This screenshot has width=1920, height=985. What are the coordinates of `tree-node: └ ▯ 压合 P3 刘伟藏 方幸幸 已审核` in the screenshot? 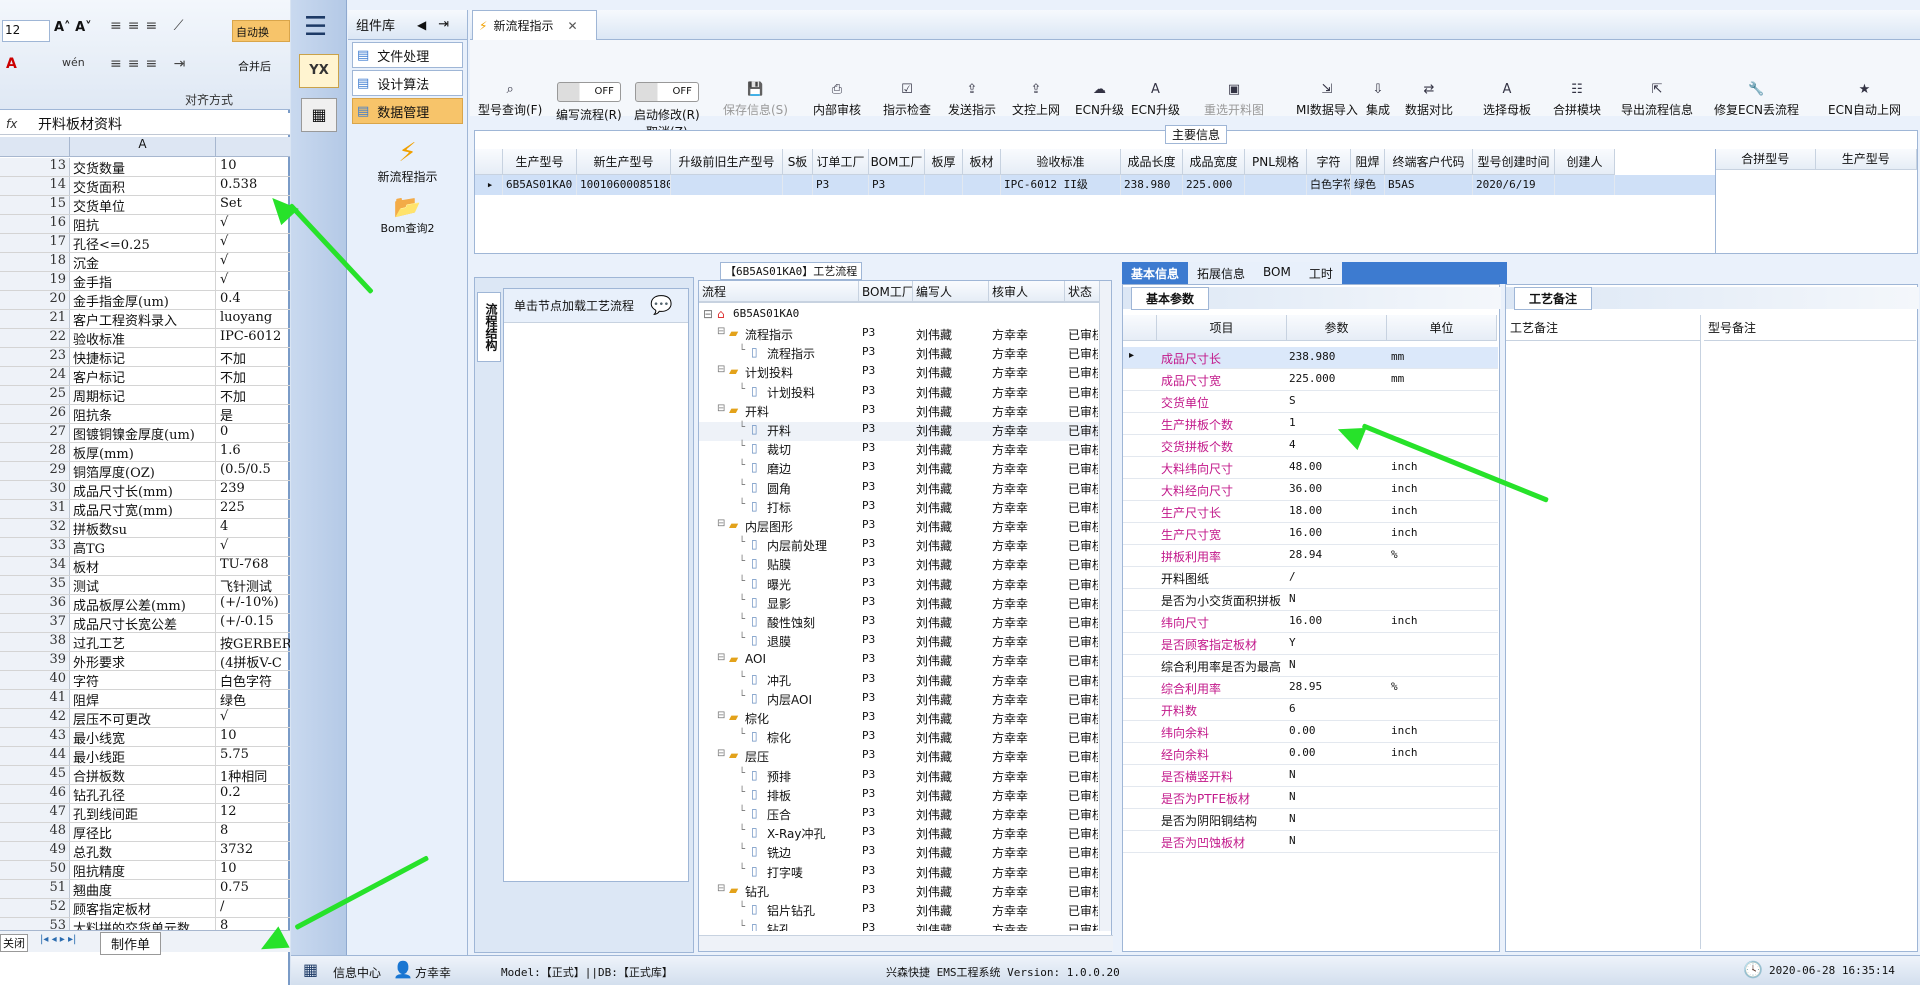 It's located at (899, 815).